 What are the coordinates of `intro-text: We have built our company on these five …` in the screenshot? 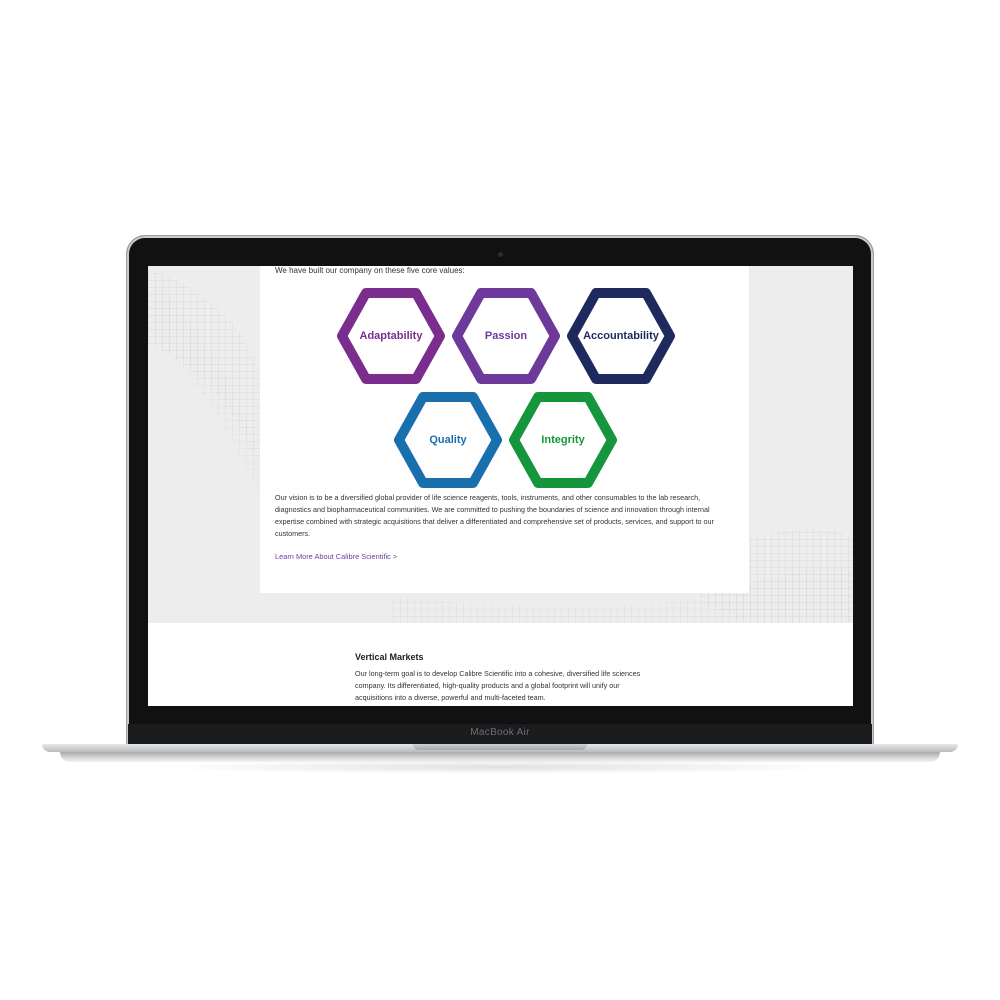 It's located at (370, 270).